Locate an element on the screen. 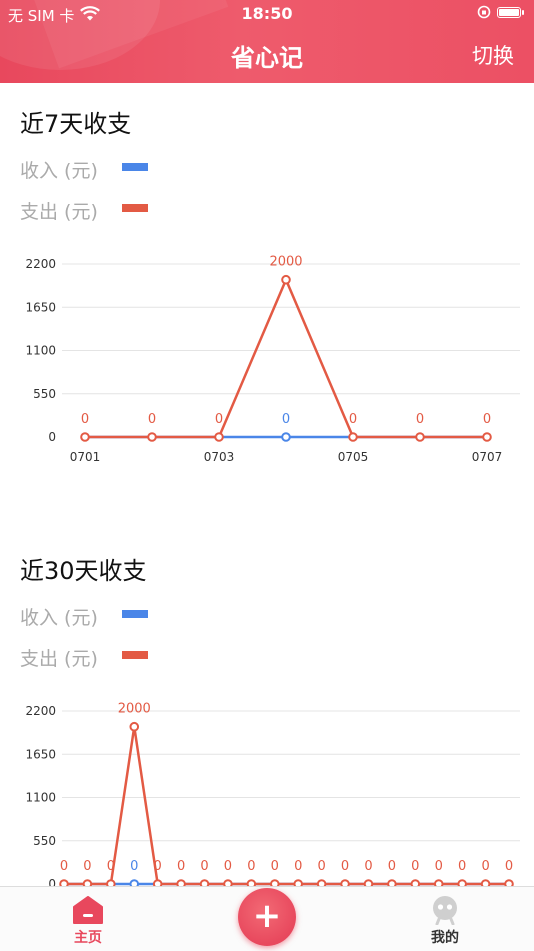 The height and width of the screenshot is (951, 534). x-tick-label: 0707 is located at coordinates (487, 457).